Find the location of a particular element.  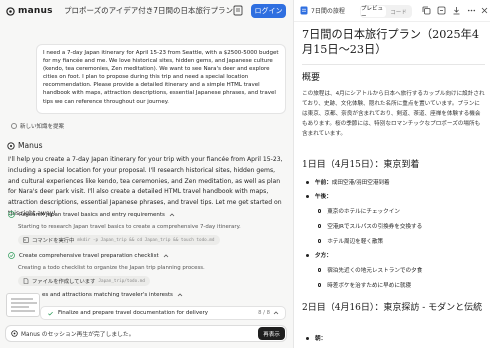

morning-text: 成田空港/羽田空港到着 is located at coordinates (360, 183).